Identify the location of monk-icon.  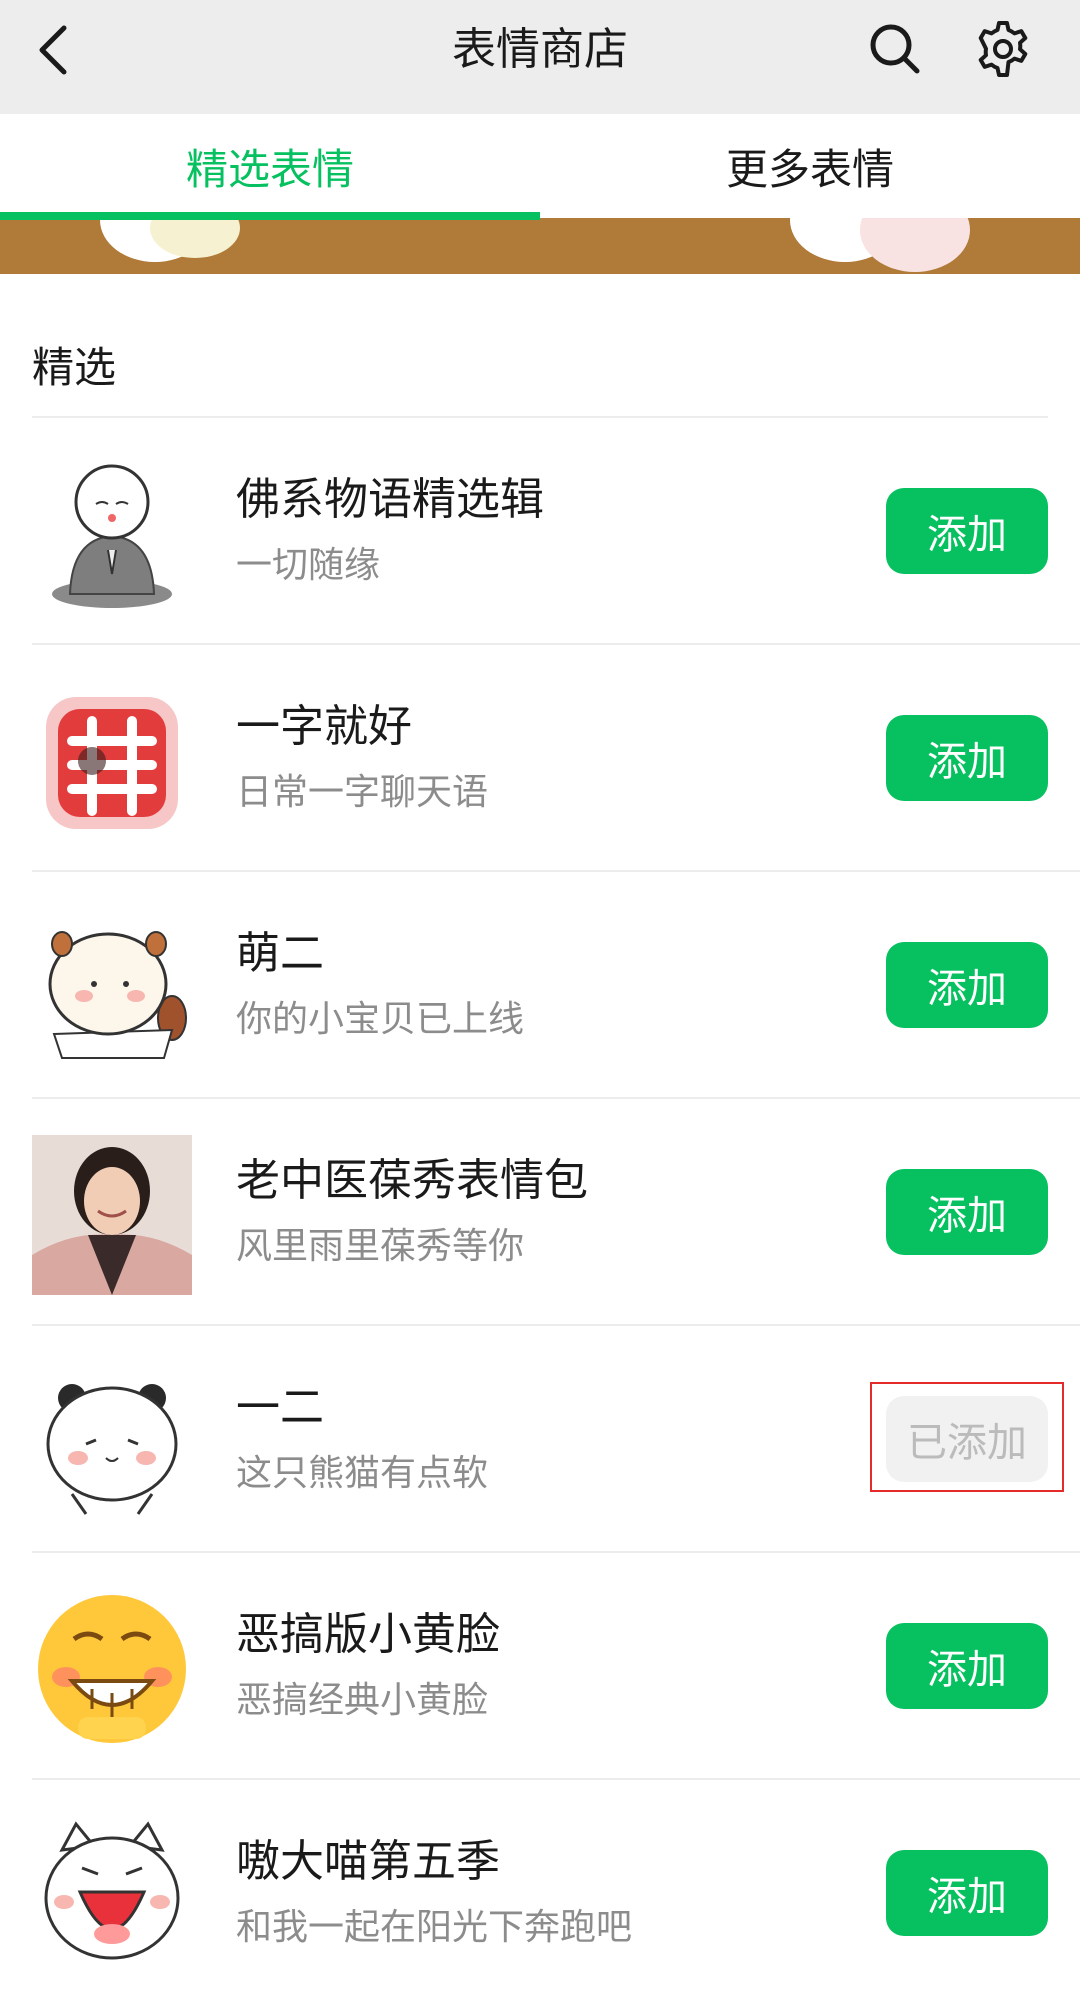
(112, 536).